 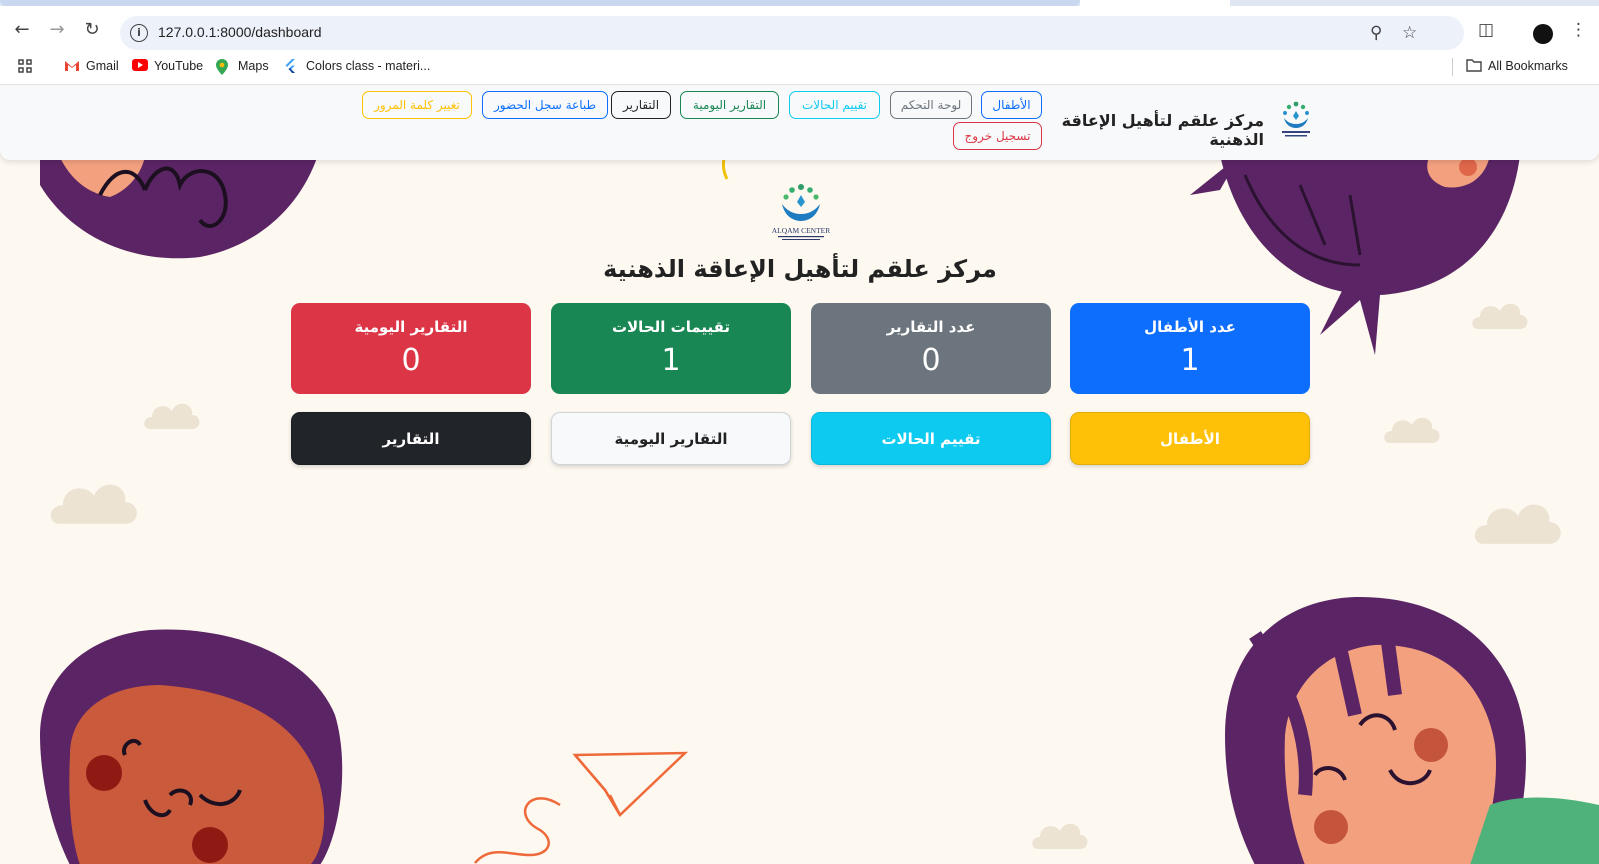 What do you see at coordinates (1409, 33) in the screenshot?
I see `bookmark-star-icon: ☆` at bounding box center [1409, 33].